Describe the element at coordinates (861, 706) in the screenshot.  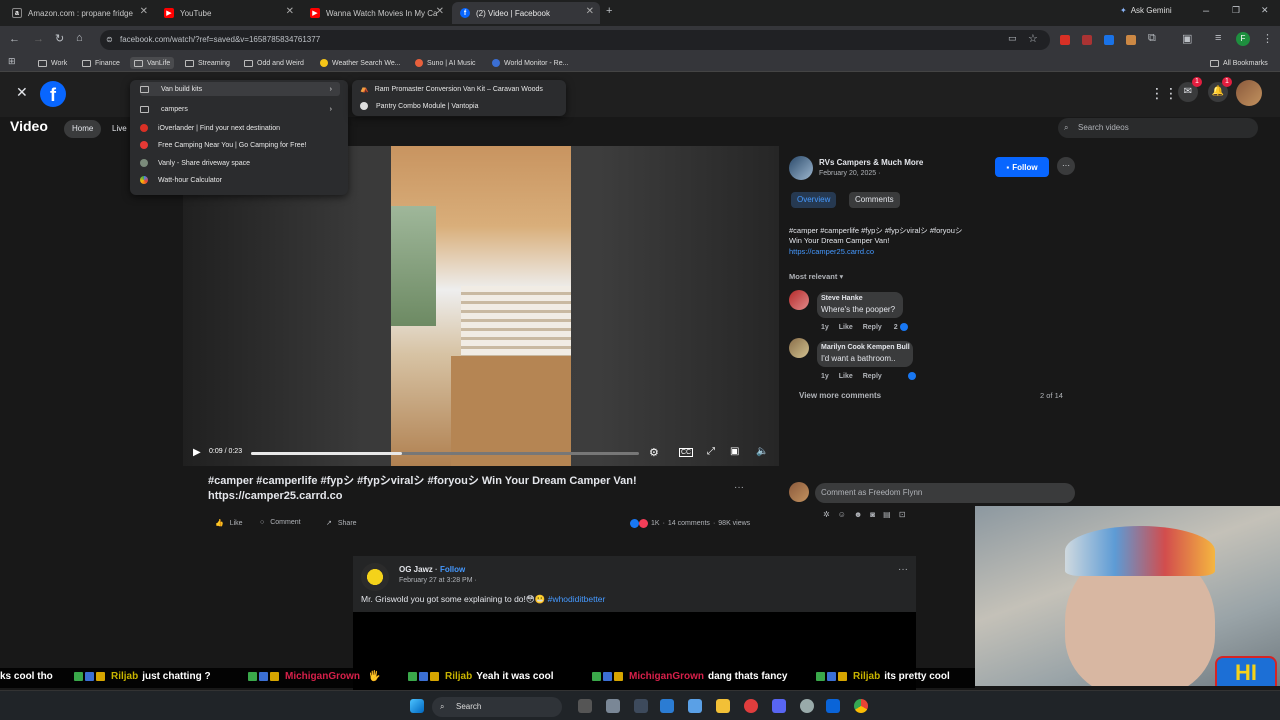
I see `chrome-icon` at that location.